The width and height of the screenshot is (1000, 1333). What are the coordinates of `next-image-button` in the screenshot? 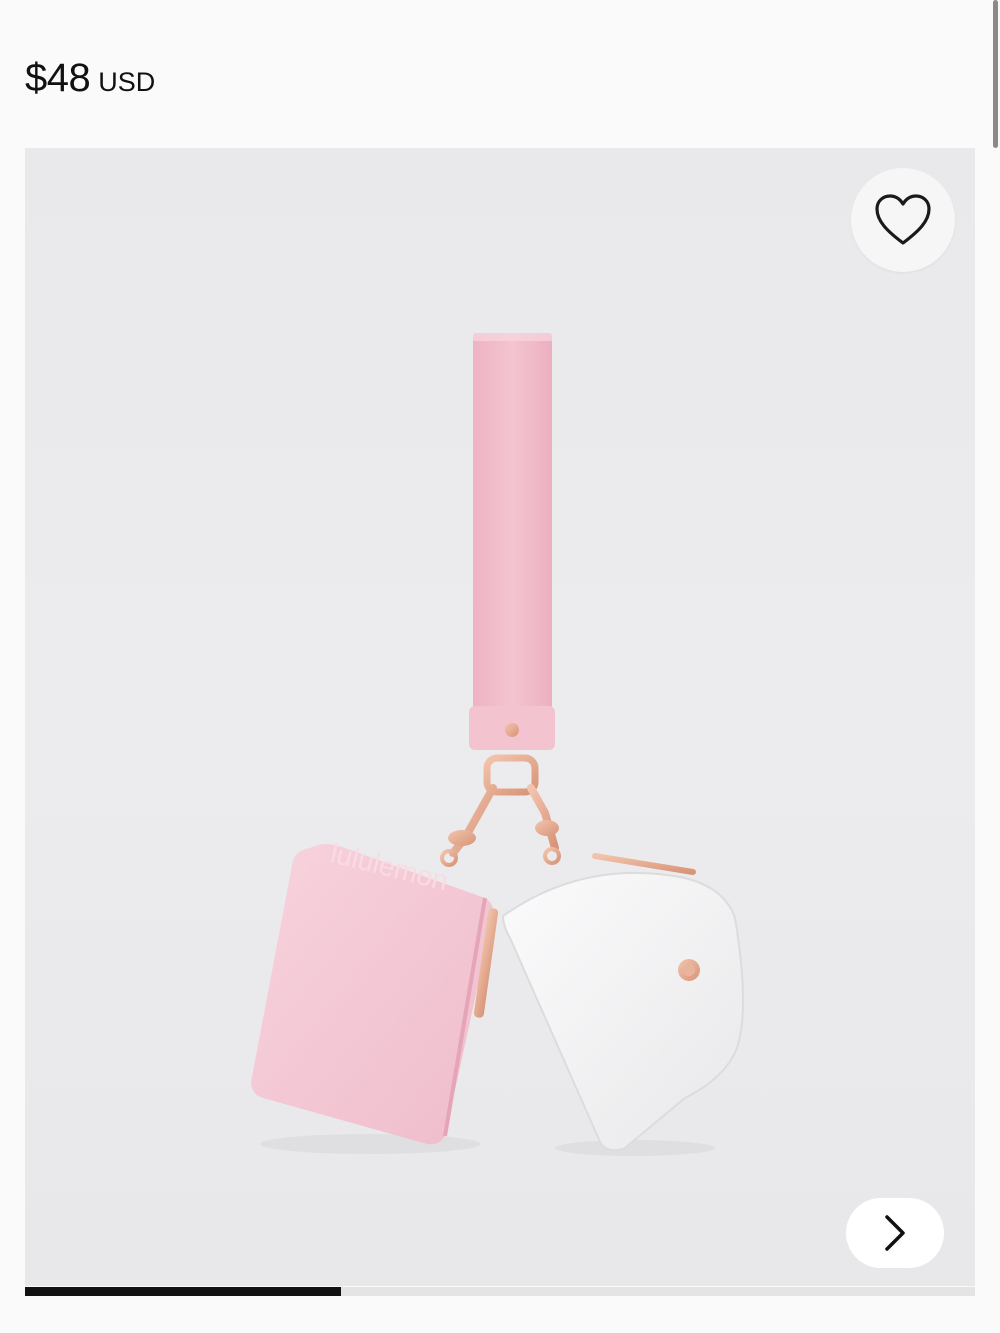 It's located at (895, 1233).